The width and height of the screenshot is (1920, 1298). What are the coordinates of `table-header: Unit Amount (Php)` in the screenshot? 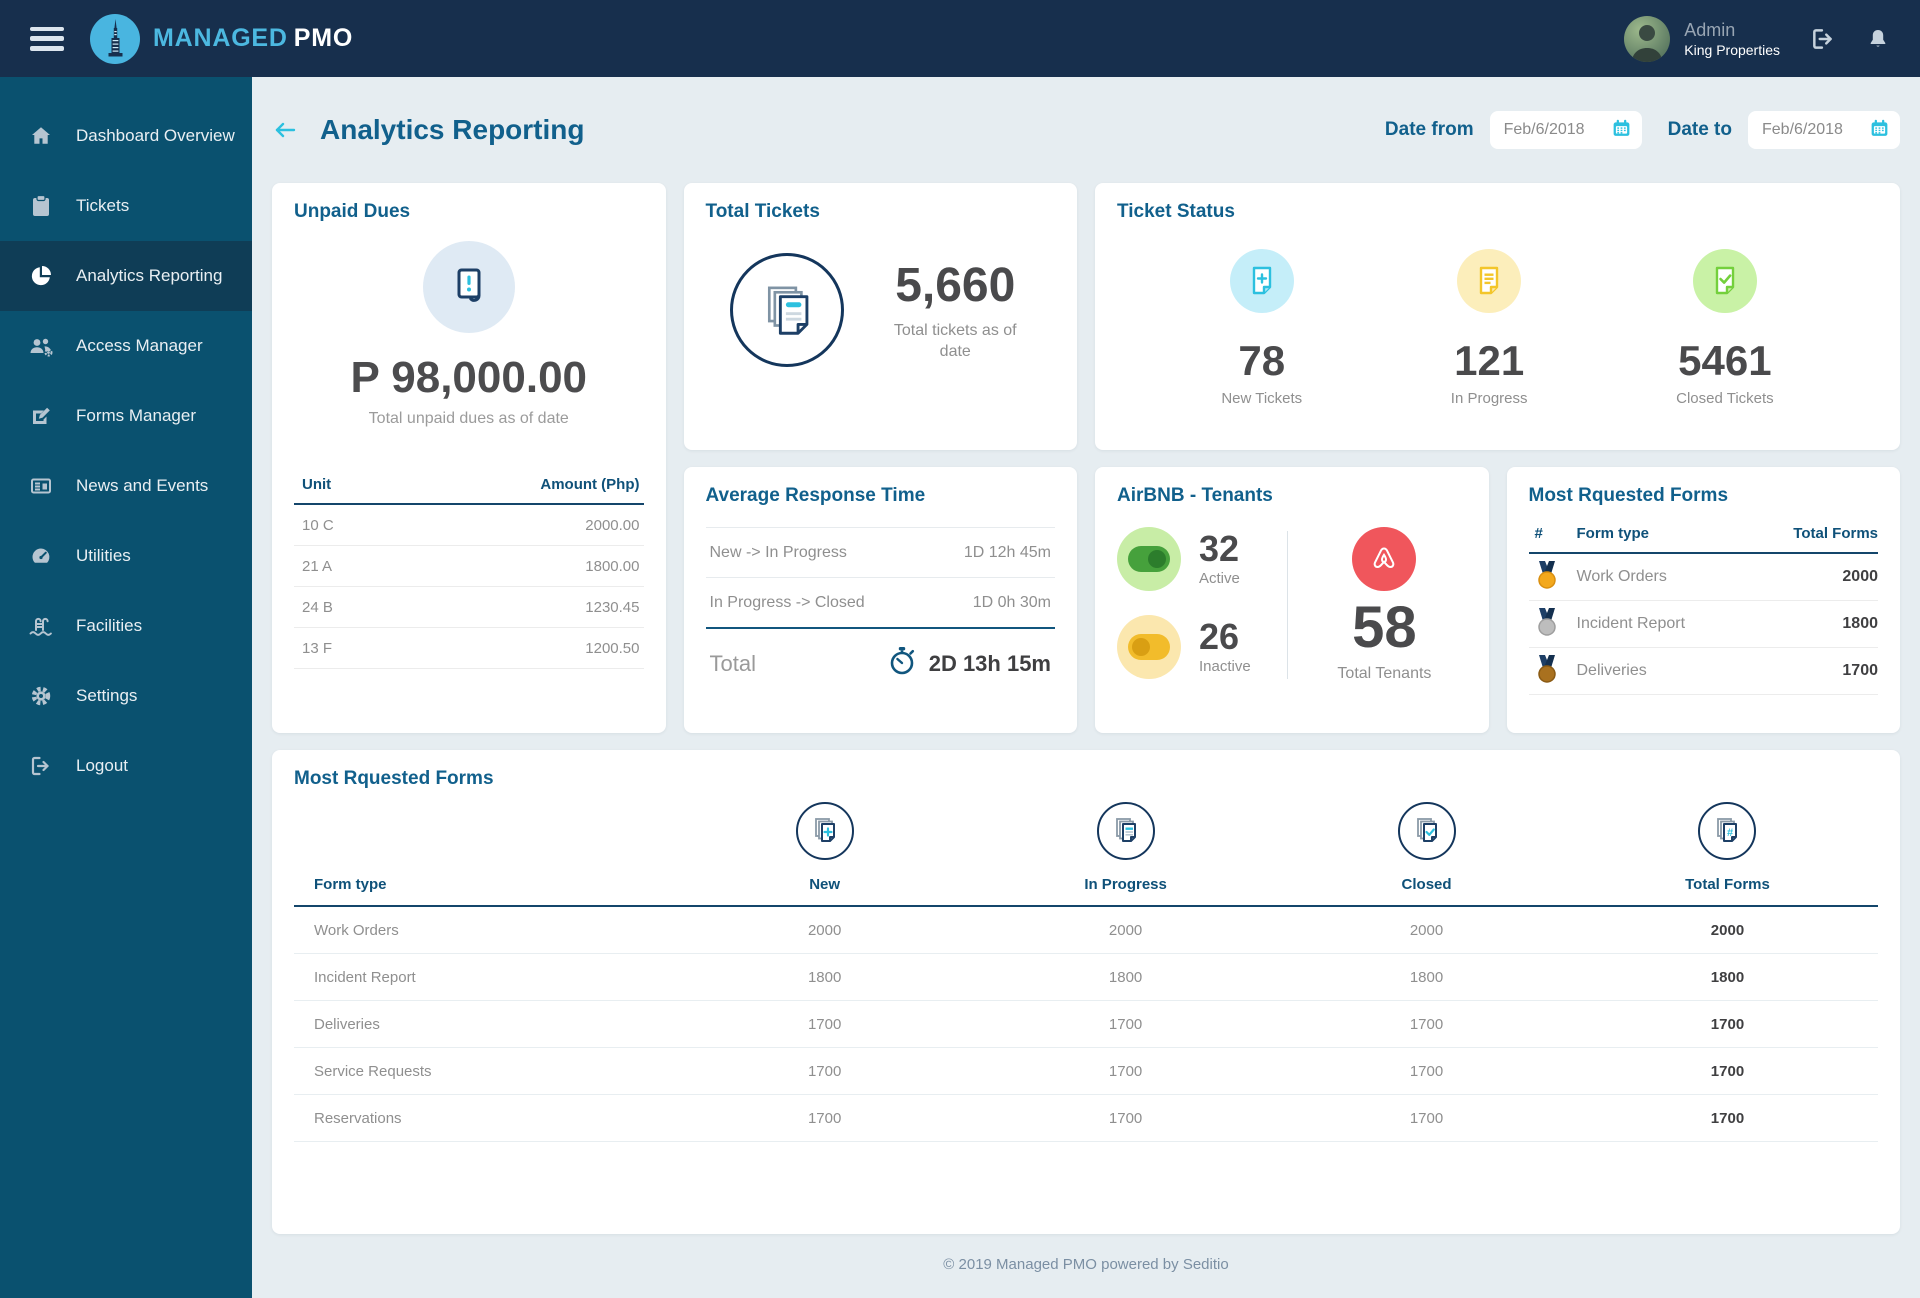 It's located at (469, 490).